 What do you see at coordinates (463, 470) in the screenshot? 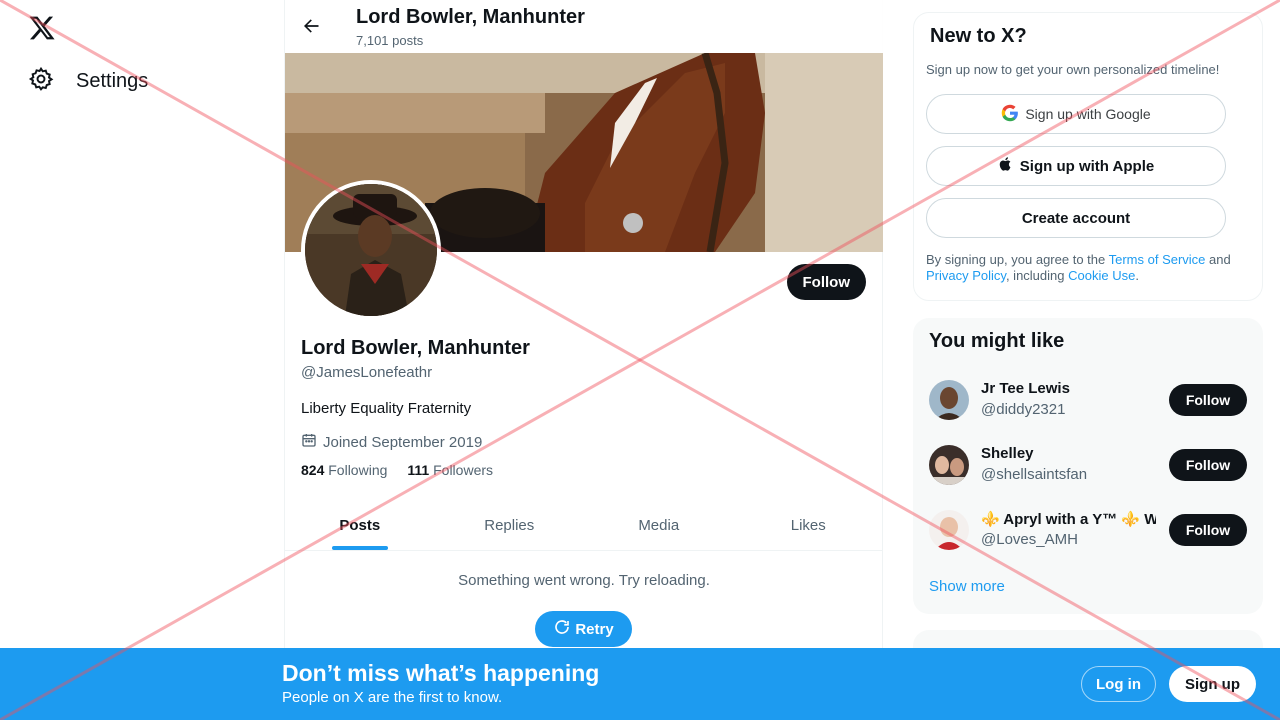
I see `followers-label: Followers` at bounding box center [463, 470].